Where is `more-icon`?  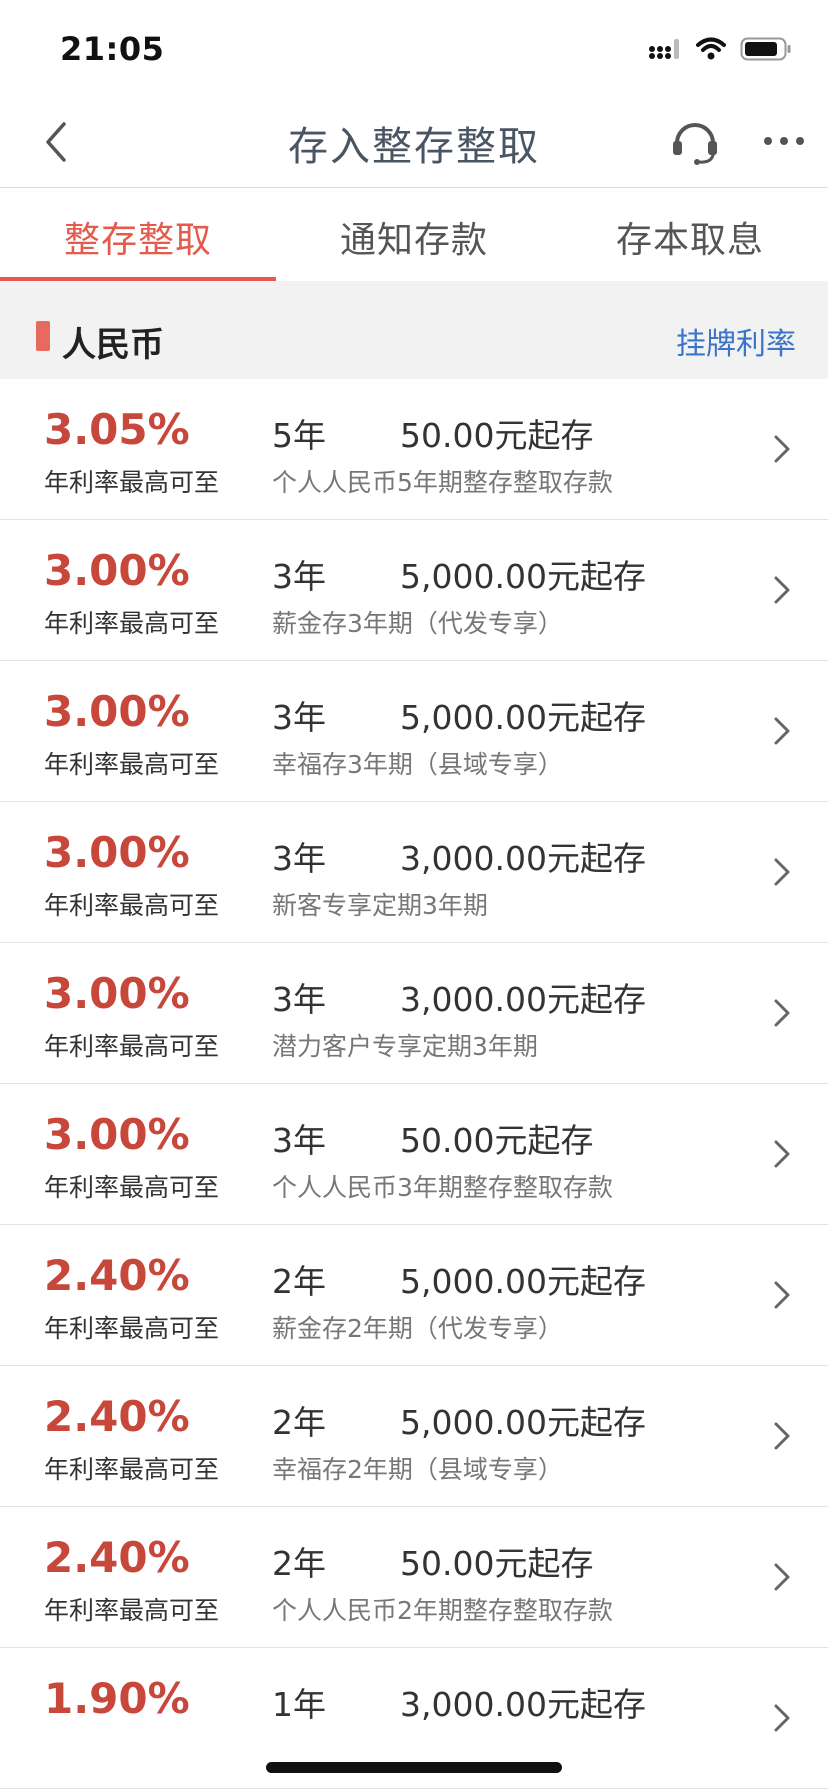 more-icon is located at coordinates (784, 141).